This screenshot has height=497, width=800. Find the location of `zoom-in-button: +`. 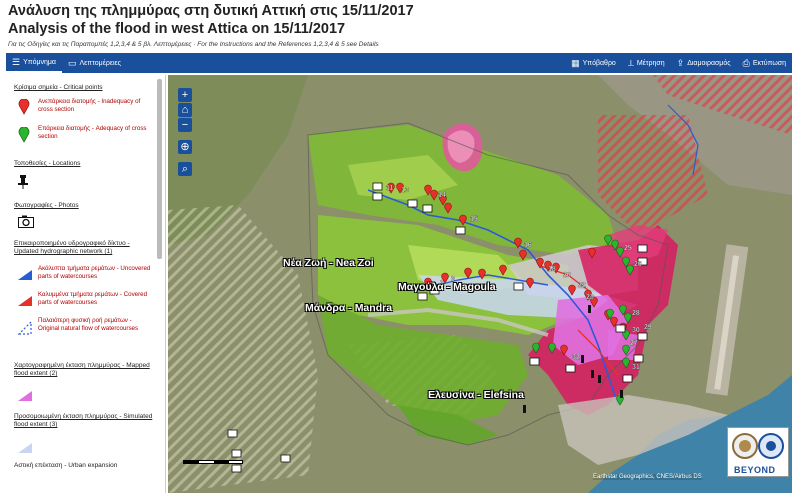

zoom-in-button: + is located at coordinates (185, 95).